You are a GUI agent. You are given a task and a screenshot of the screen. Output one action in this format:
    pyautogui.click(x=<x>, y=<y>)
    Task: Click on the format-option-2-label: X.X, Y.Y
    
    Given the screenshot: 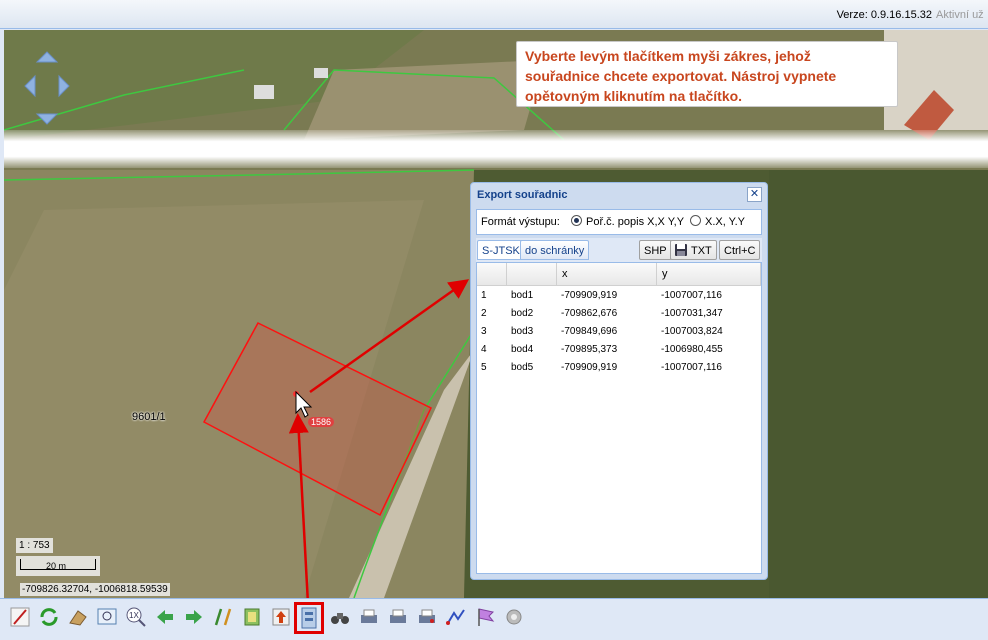 What is the action you would take?
    pyautogui.click(x=725, y=222)
    